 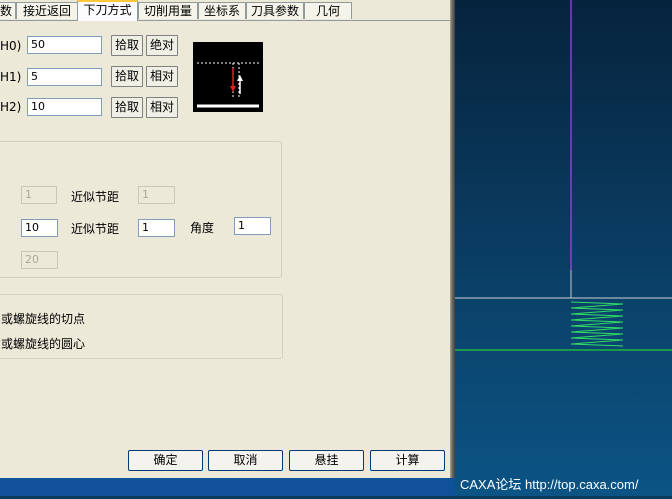 I want to click on hang-button: 悬挂, so click(x=326, y=460).